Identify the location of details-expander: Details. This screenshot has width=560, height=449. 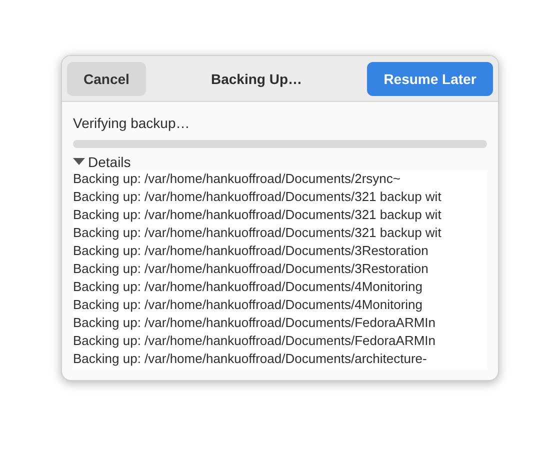
(280, 162).